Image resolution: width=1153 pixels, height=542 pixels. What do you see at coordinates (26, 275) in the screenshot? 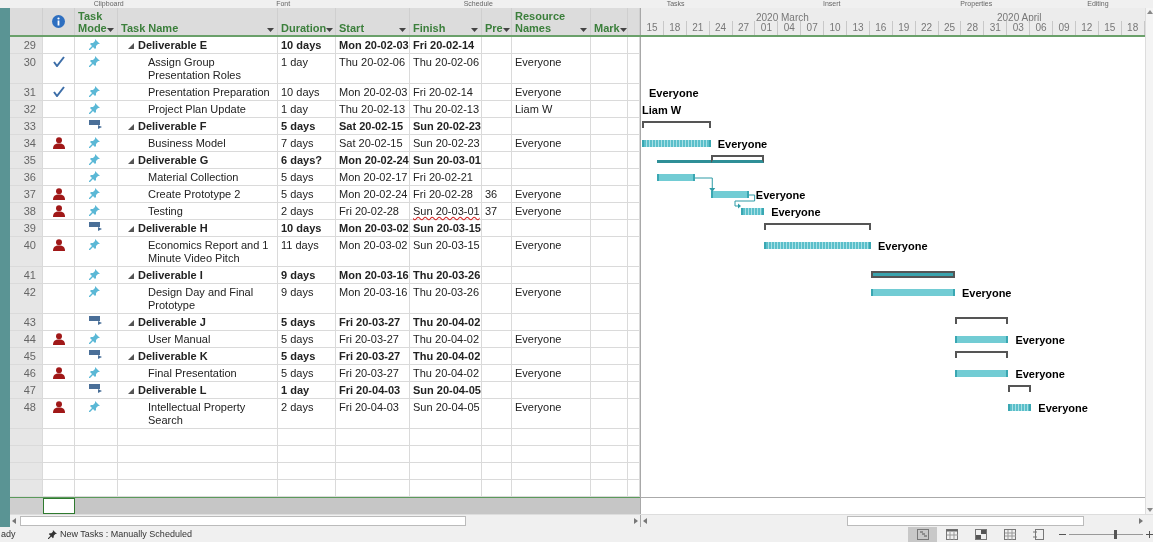
I see `row-number: 41` at bounding box center [26, 275].